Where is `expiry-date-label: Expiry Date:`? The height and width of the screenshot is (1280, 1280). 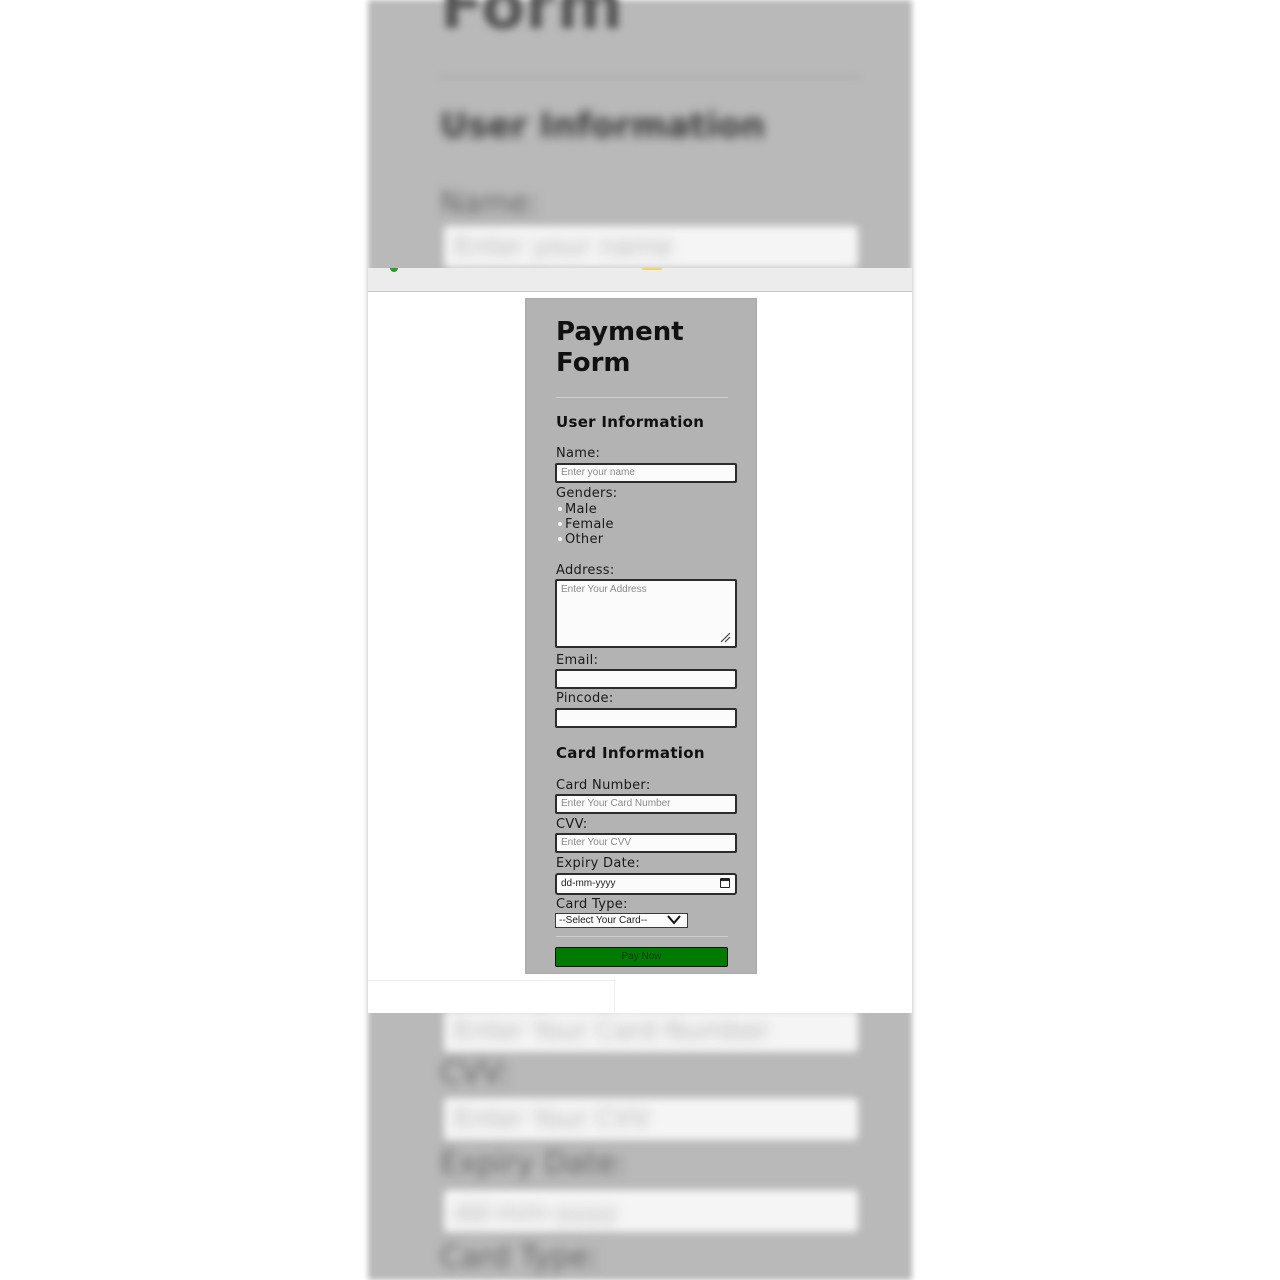
expiry-date-label: Expiry Date: is located at coordinates (598, 863).